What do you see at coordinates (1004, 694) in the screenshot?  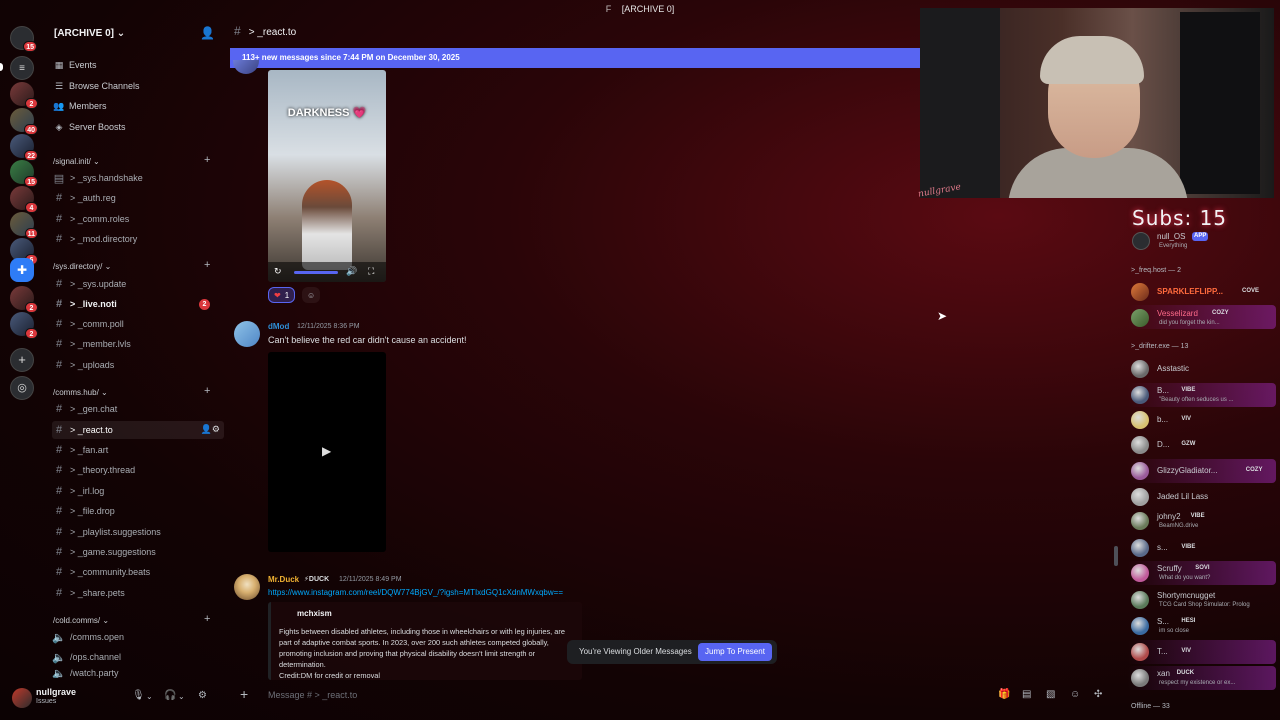 I see `gift-icon: 🎁` at bounding box center [1004, 694].